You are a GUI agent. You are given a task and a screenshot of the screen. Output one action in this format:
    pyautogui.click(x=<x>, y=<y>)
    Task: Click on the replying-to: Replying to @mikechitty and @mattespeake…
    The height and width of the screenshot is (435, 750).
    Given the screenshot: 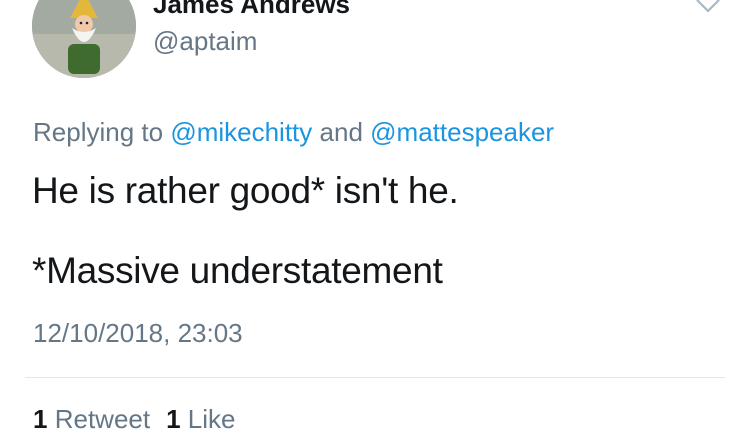 What is the action you would take?
    pyautogui.click(x=293, y=132)
    